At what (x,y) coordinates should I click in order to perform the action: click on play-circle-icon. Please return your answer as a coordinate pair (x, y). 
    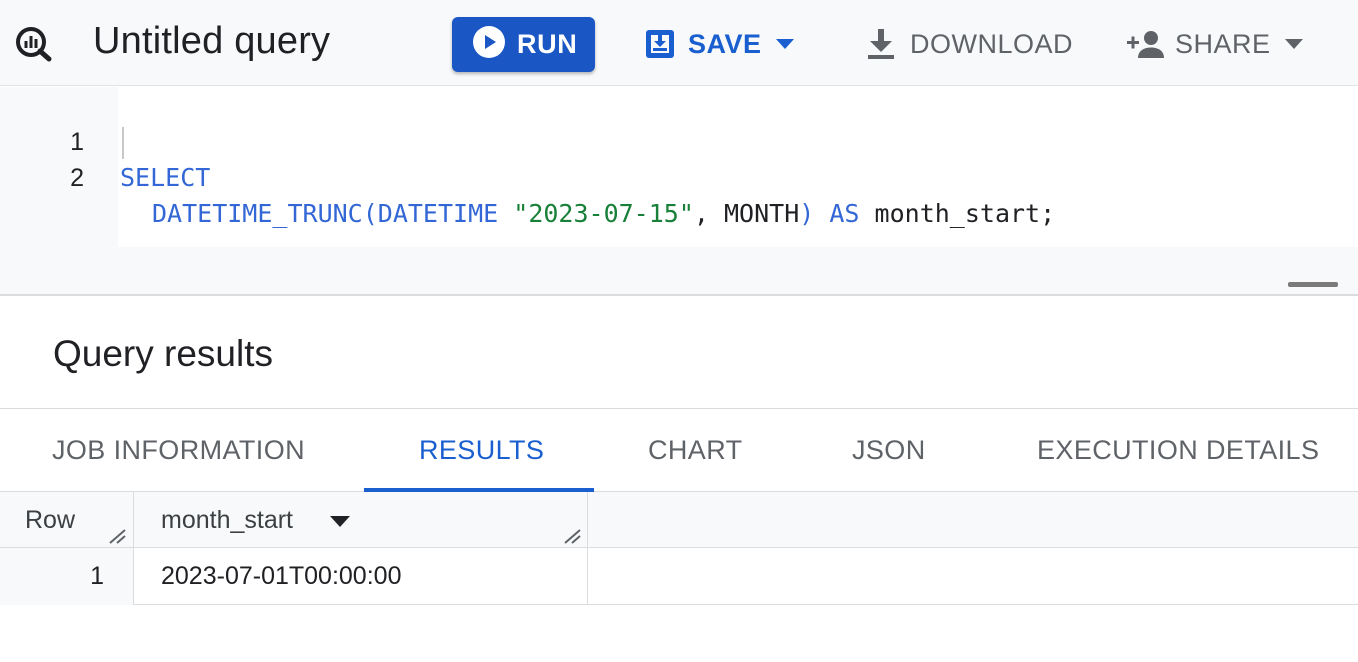
    Looking at the image, I should click on (489, 44).